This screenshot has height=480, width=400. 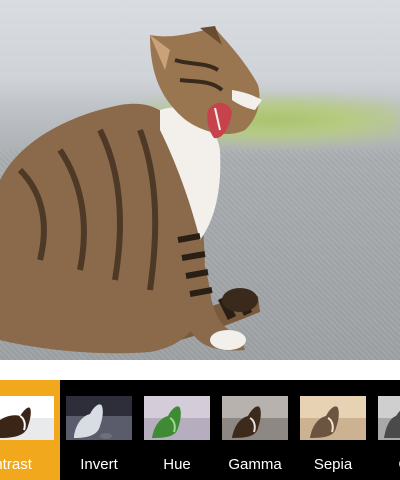 What do you see at coordinates (333, 464) in the screenshot?
I see `filter-label: Sepia` at bounding box center [333, 464].